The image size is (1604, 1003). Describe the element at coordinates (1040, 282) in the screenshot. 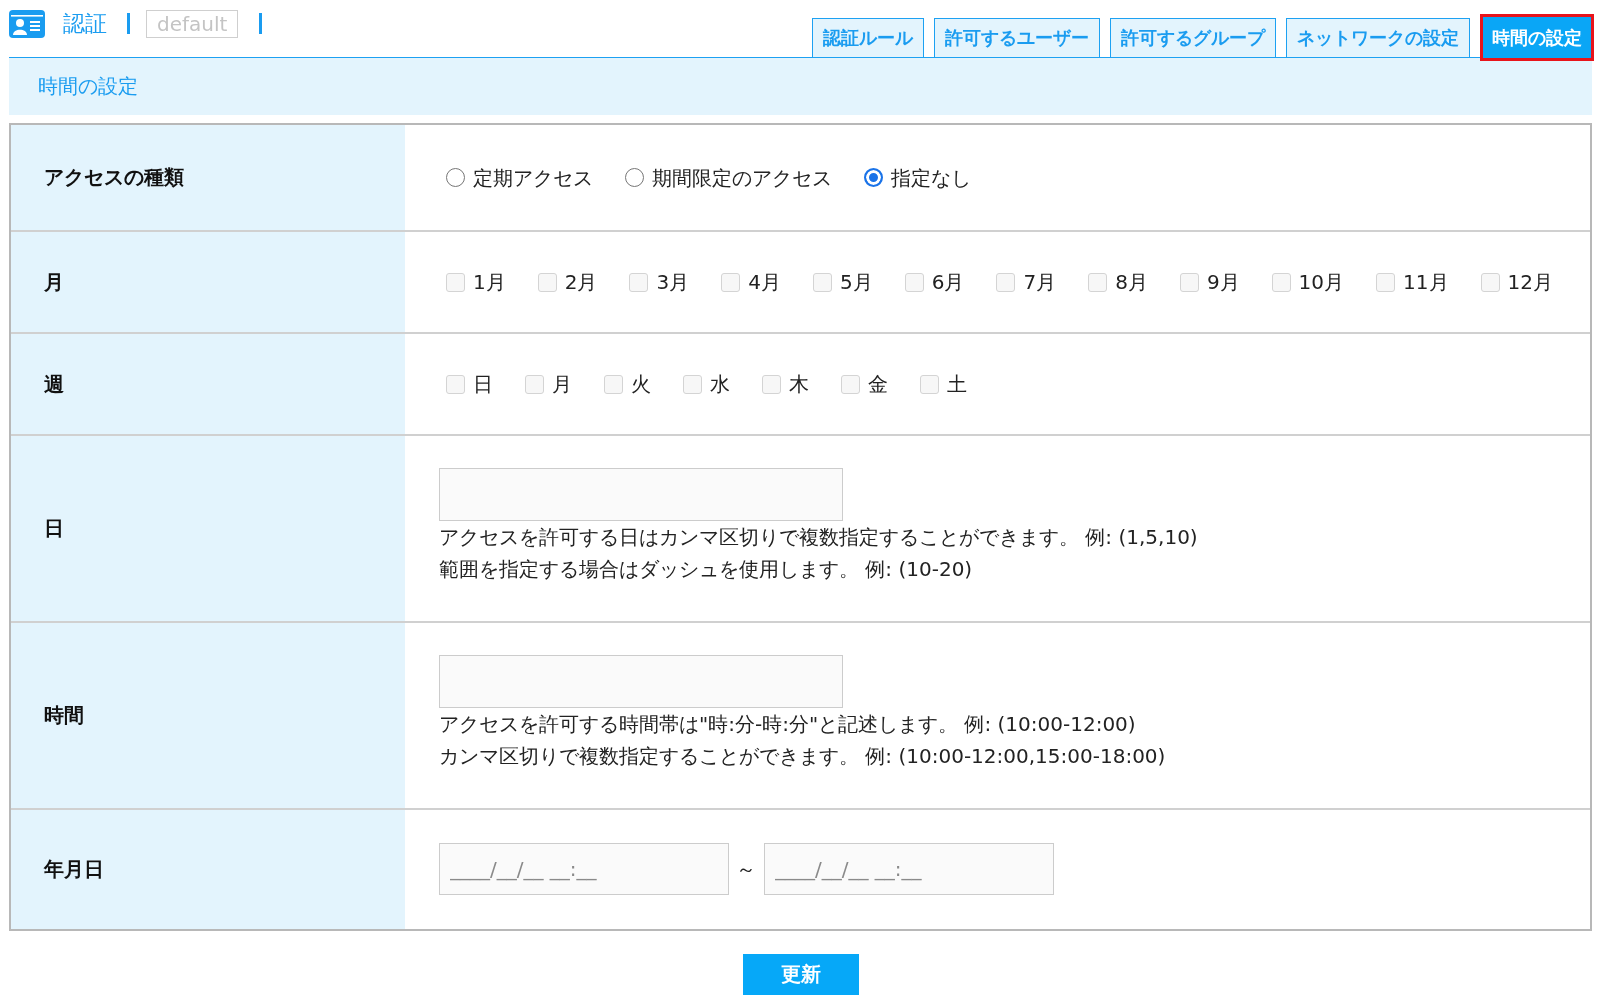

I see `option-label: 7月` at that location.